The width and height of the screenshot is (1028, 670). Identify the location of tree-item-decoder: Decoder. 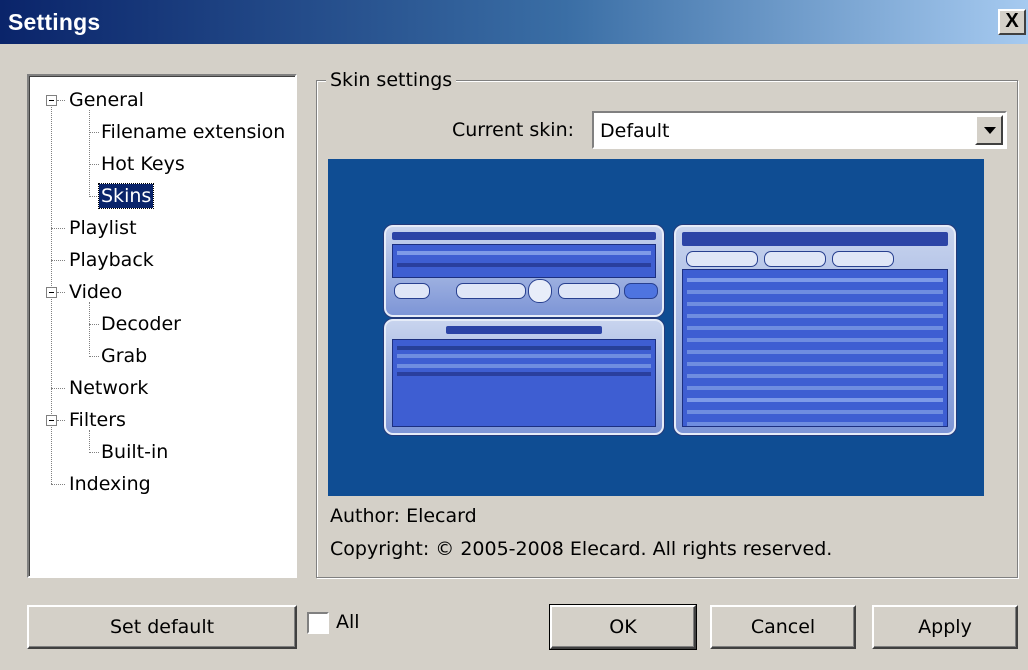
(141, 324).